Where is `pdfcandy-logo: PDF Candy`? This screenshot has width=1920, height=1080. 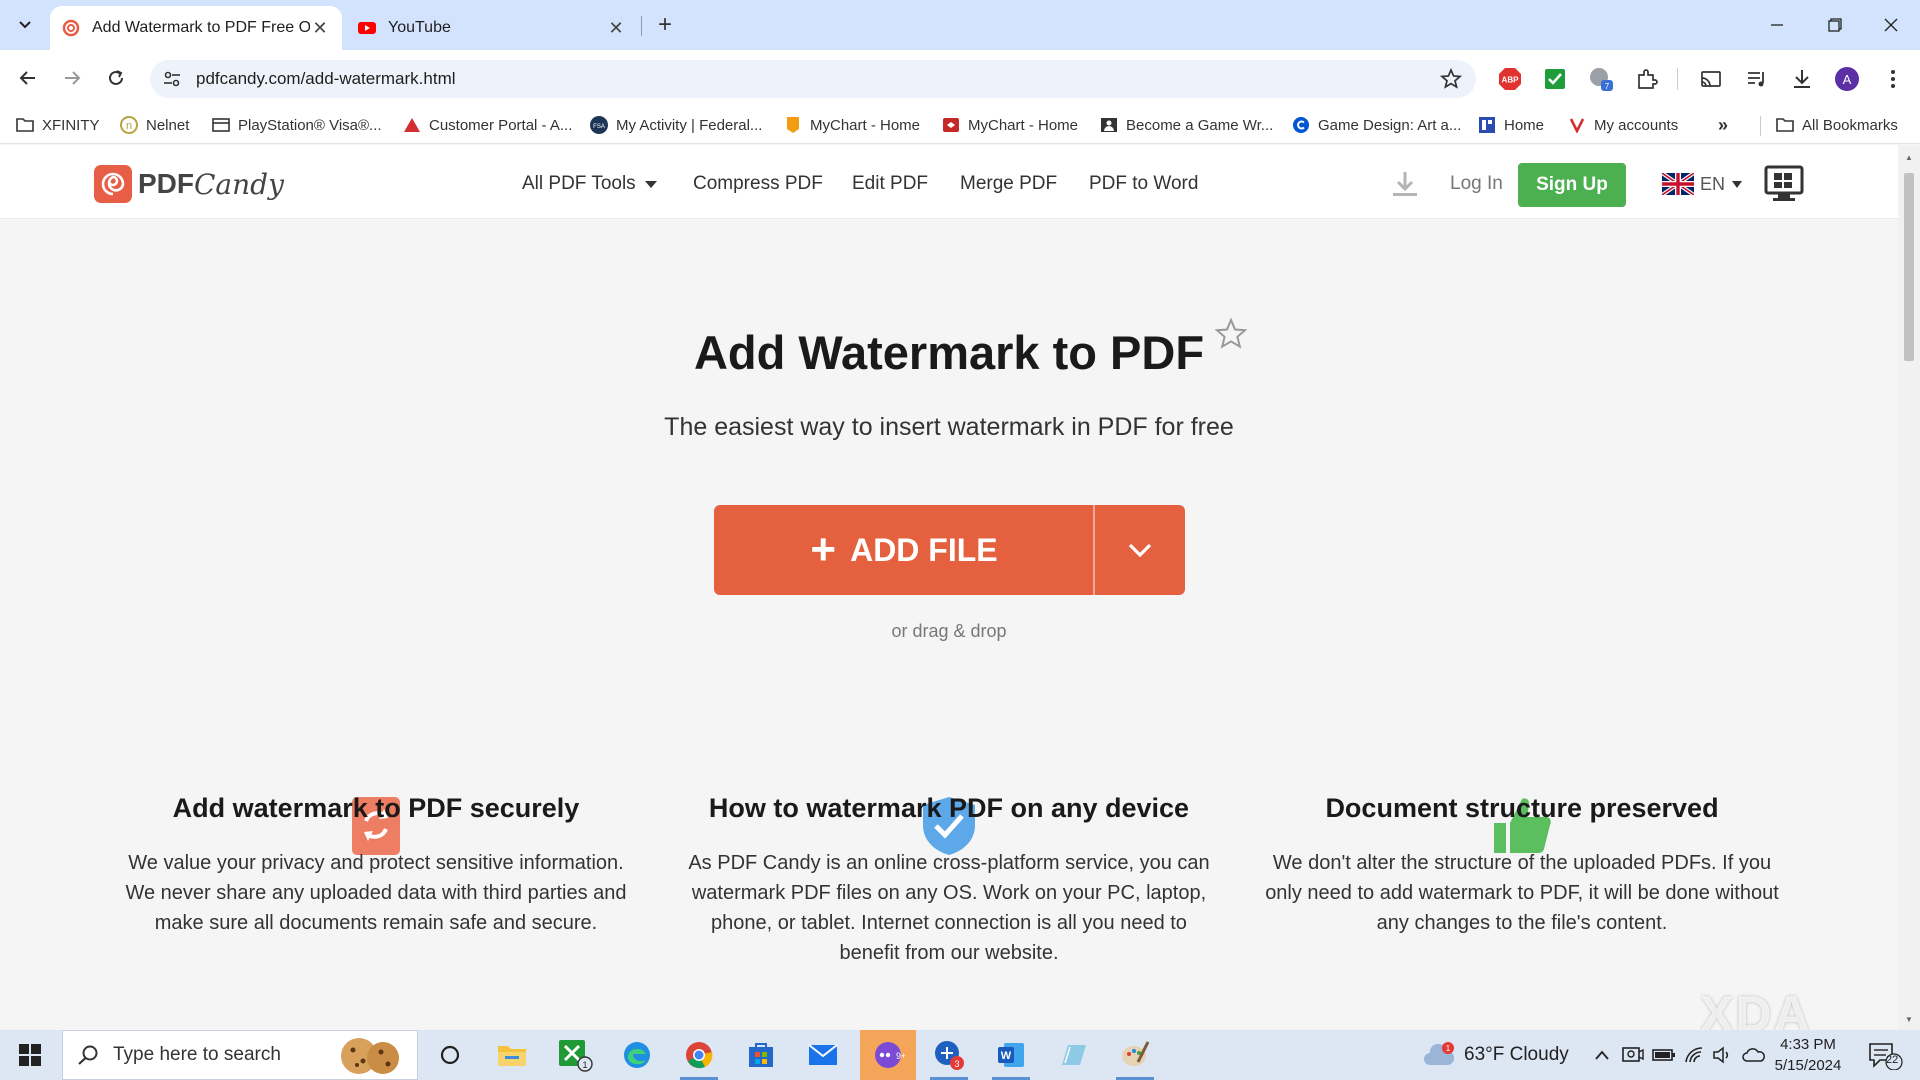 pdfcandy-logo: PDF Candy is located at coordinates (189, 184).